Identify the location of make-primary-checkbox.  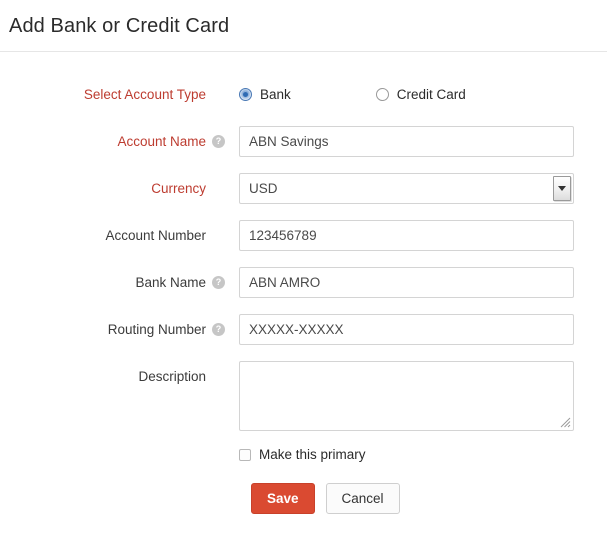
(245, 454).